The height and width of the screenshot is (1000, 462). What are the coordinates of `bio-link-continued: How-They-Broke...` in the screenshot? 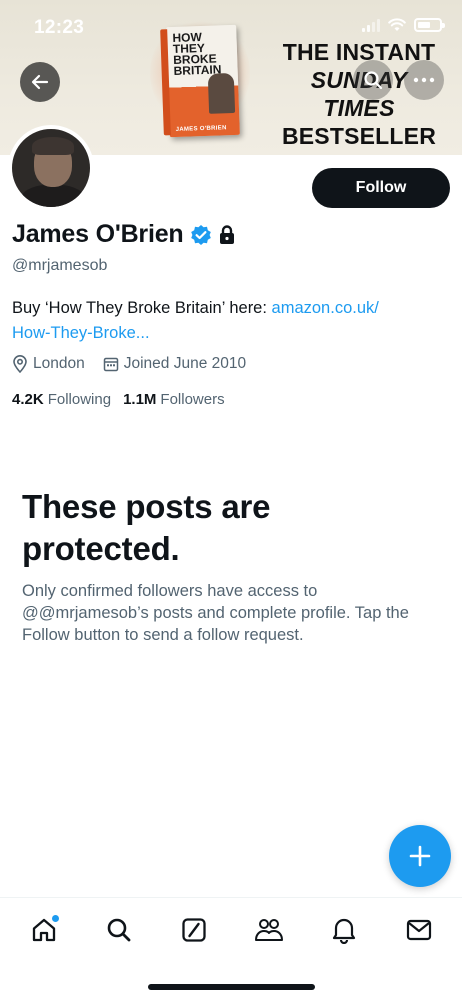 It's located at (81, 333).